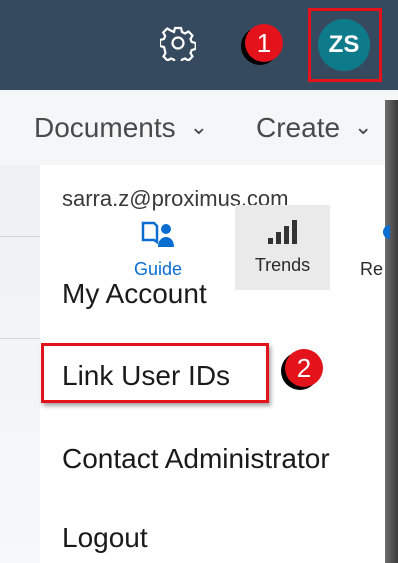 This screenshot has width=398, height=563. What do you see at coordinates (372, 269) in the screenshot?
I see `reports-label: Re` at bounding box center [372, 269].